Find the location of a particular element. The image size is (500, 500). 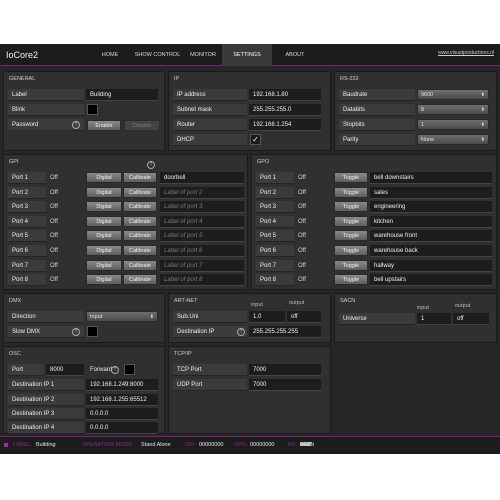

osc-port-label: Port is located at coordinates (26, 370).